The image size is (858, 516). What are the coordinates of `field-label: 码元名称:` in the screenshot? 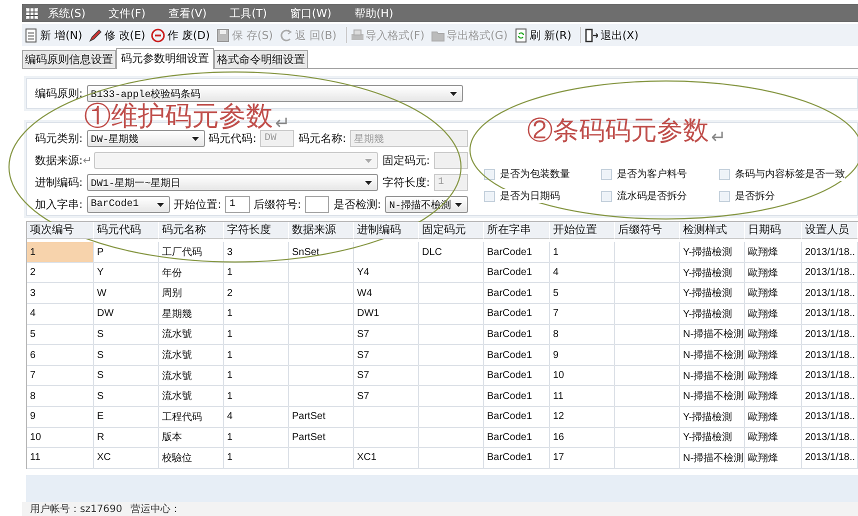 It's located at (322, 138).